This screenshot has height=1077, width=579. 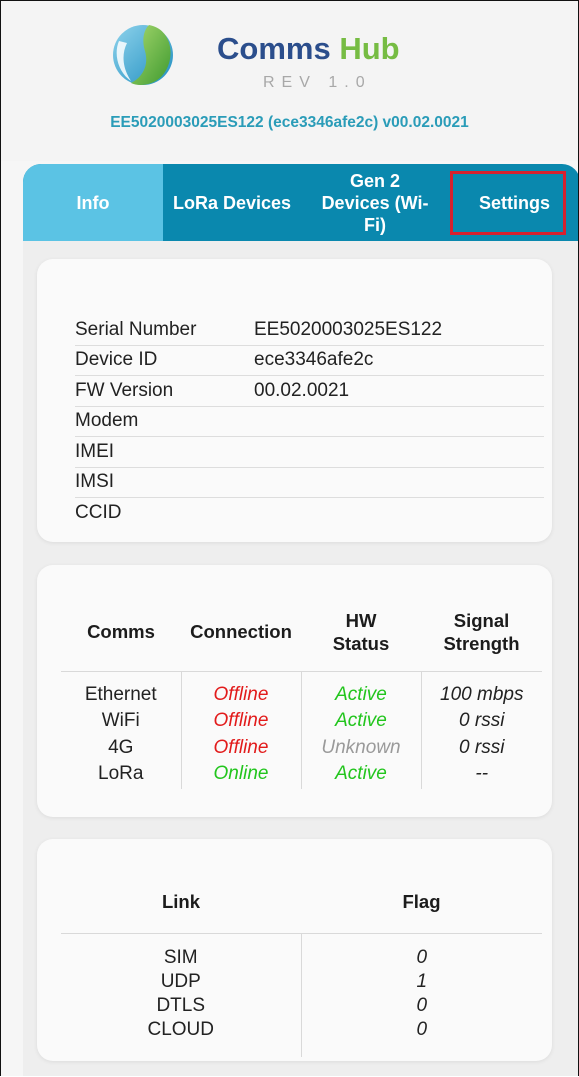 I want to click on signal-strength: --, so click(x=482, y=773).